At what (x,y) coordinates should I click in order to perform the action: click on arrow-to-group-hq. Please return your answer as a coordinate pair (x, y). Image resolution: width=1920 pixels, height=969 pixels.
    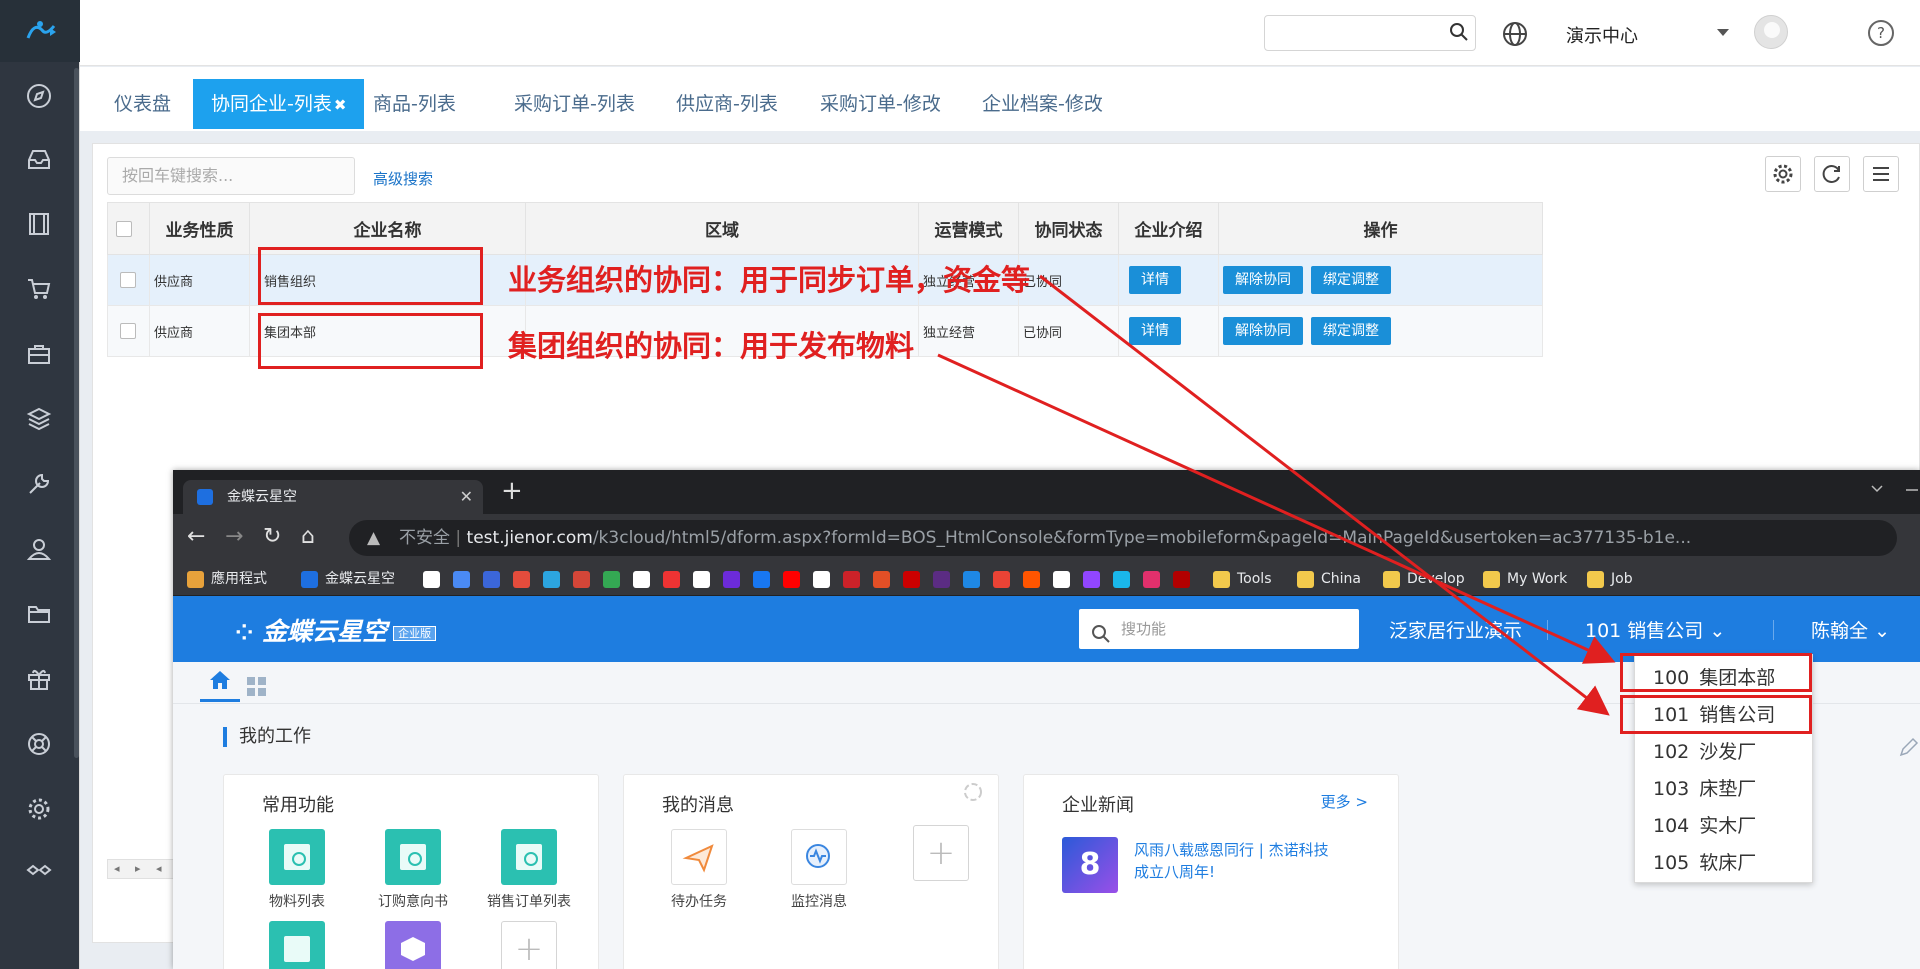
    Looking at the image, I should click on (1276, 508).